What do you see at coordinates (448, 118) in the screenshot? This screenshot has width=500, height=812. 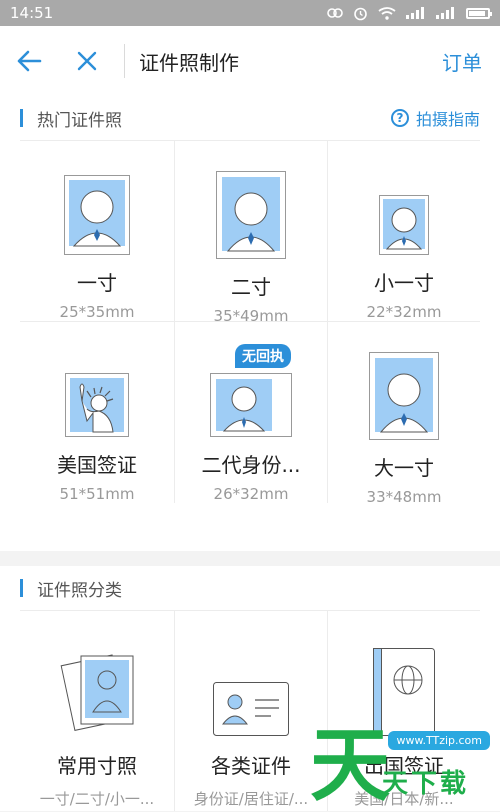 I see `shooting-guide-label: 拍摄指南` at bounding box center [448, 118].